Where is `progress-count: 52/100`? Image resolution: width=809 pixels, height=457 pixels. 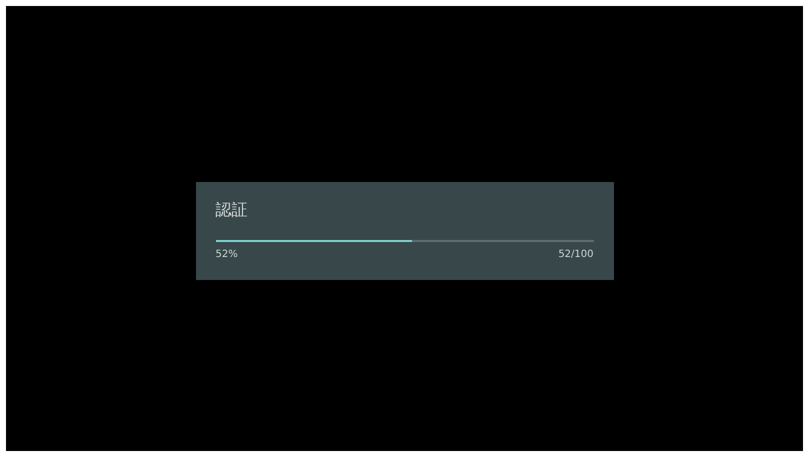
progress-count: 52/100 is located at coordinates (576, 254).